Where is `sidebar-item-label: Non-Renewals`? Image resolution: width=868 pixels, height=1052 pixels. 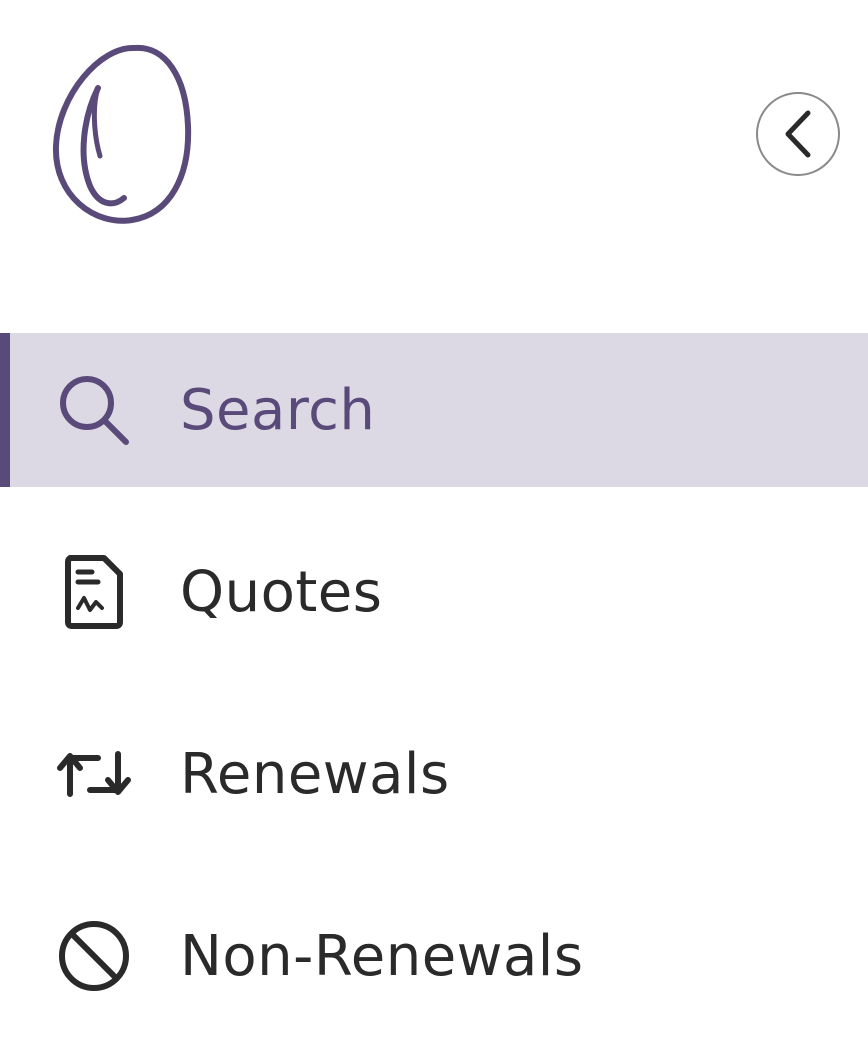 sidebar-item-label: Non-Renewals is located at coordinates (382, 956).